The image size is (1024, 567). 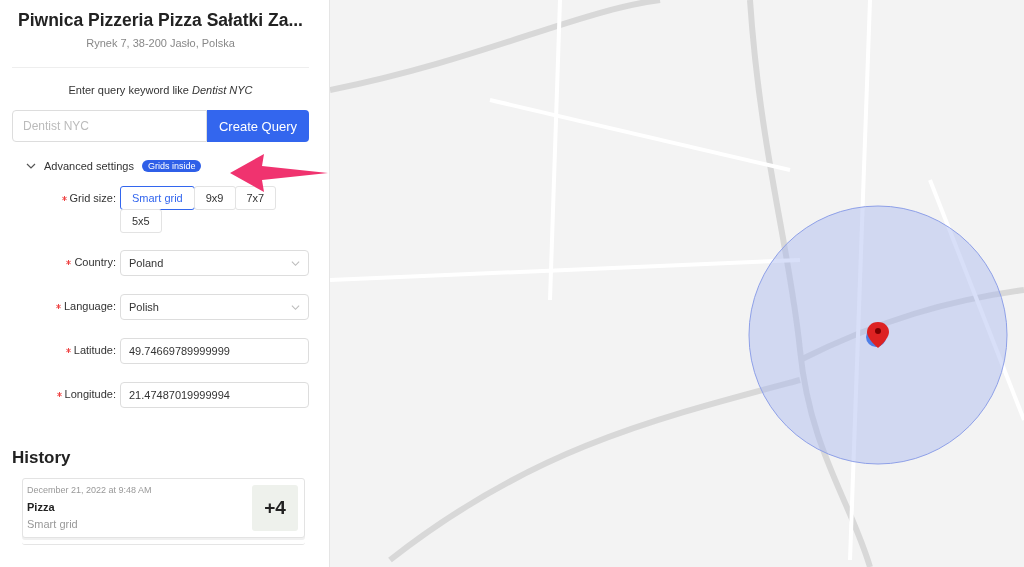 What do you see at coordinates (160, 90) in the screenshot?
I see `query-hint: Enter query keyword like Dentist NYC` at bounding box center [160, 90].